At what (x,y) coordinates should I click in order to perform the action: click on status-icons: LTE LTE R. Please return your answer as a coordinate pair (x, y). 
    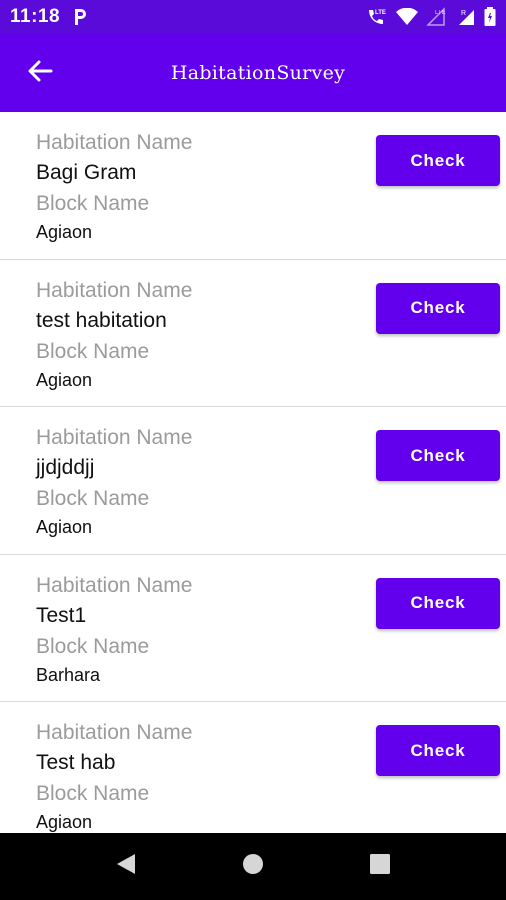
    Looking at the image, I should click on (431, 17).